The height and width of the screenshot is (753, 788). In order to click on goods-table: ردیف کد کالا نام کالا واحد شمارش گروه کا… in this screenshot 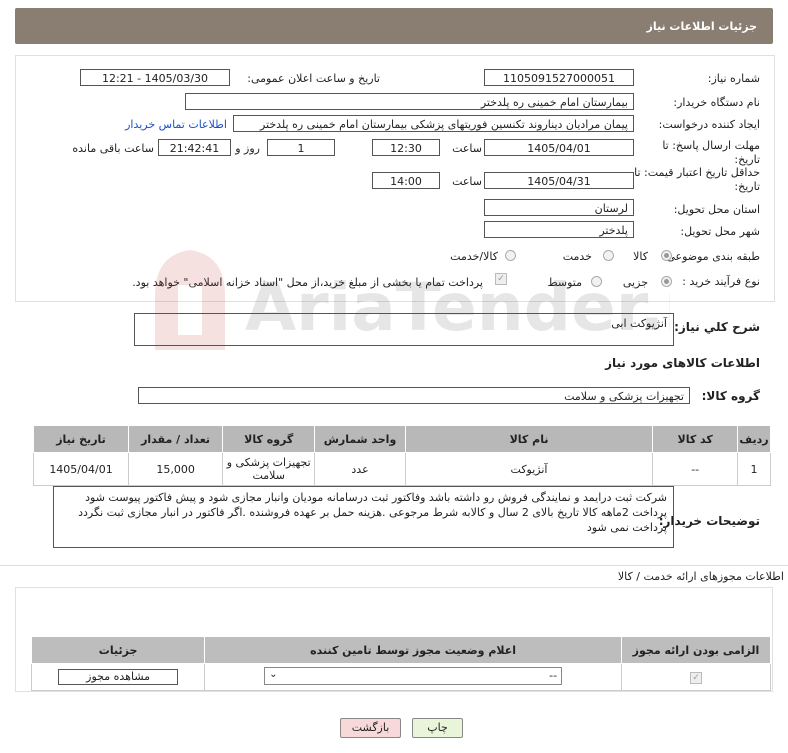, I will do `click(401, 455)`.